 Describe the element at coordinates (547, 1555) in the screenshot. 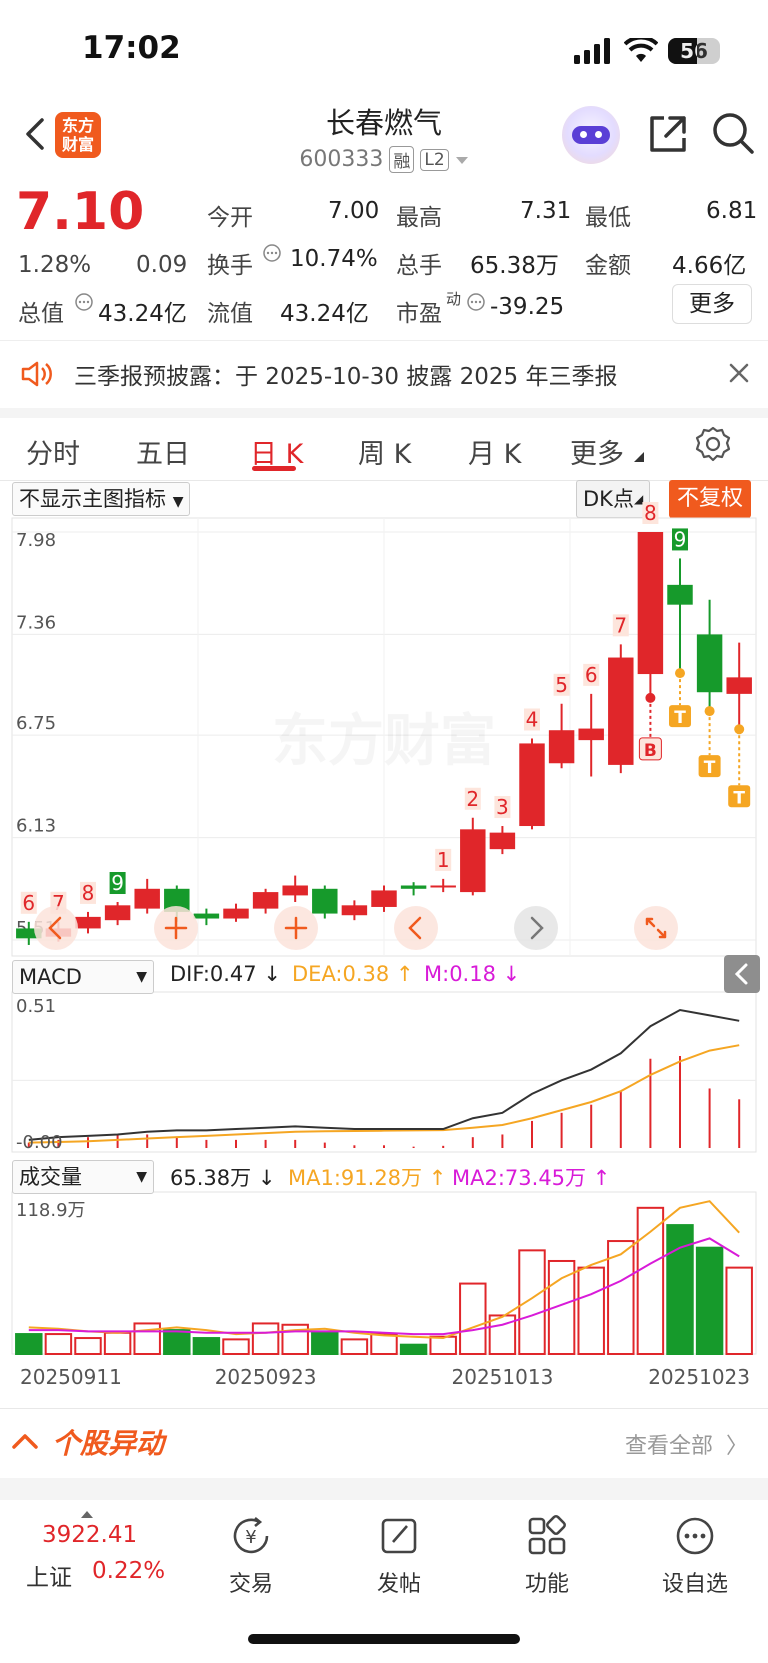

I see `function-button: 功能` at that location.